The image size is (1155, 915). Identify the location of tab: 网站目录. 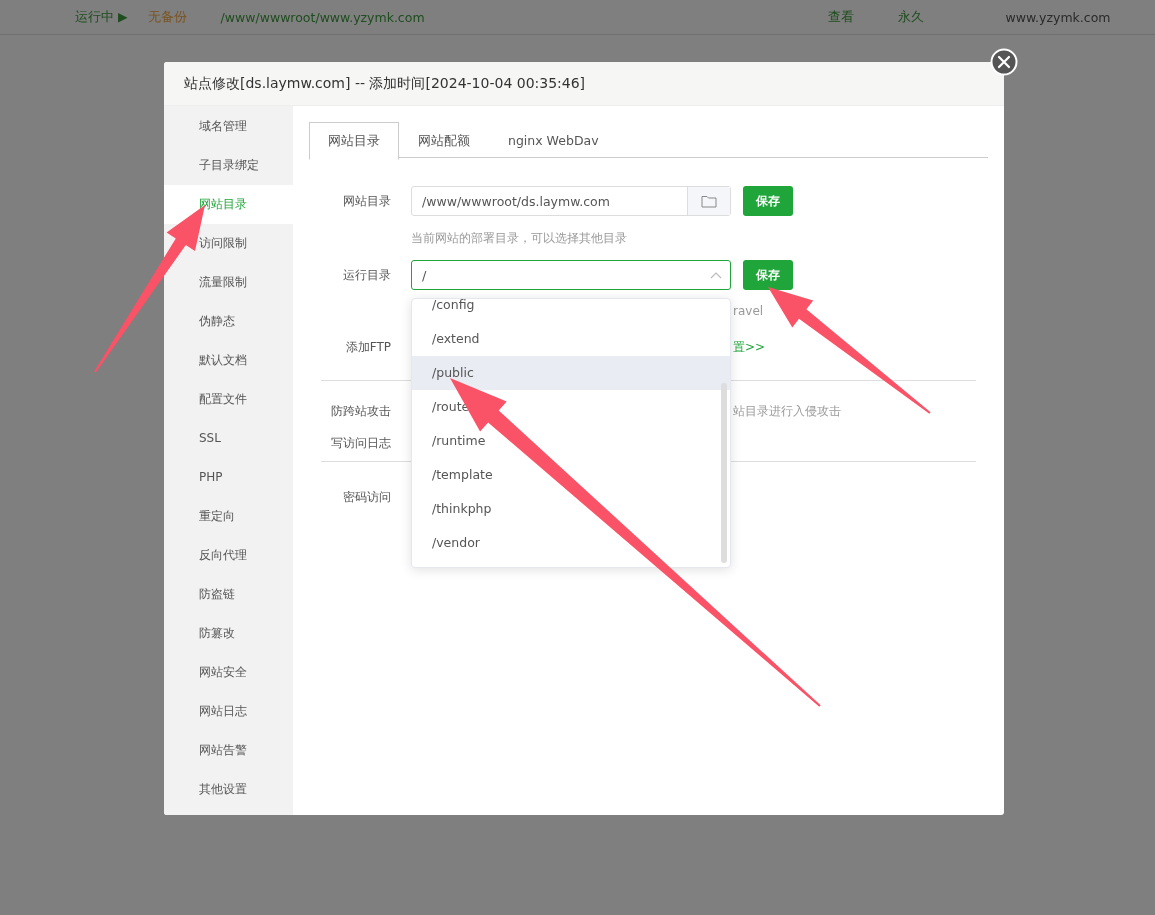
(354, 141).